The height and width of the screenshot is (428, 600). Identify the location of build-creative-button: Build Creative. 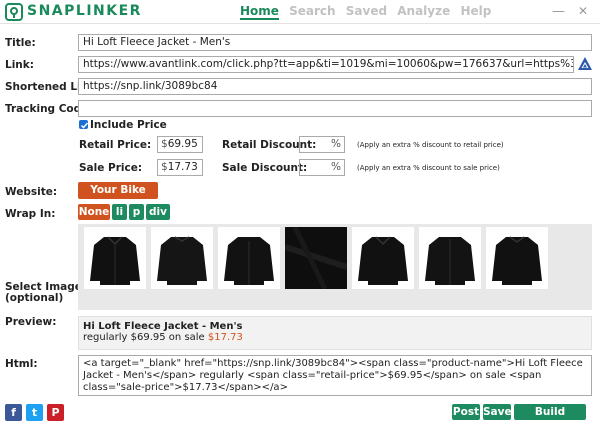
(550, 416).